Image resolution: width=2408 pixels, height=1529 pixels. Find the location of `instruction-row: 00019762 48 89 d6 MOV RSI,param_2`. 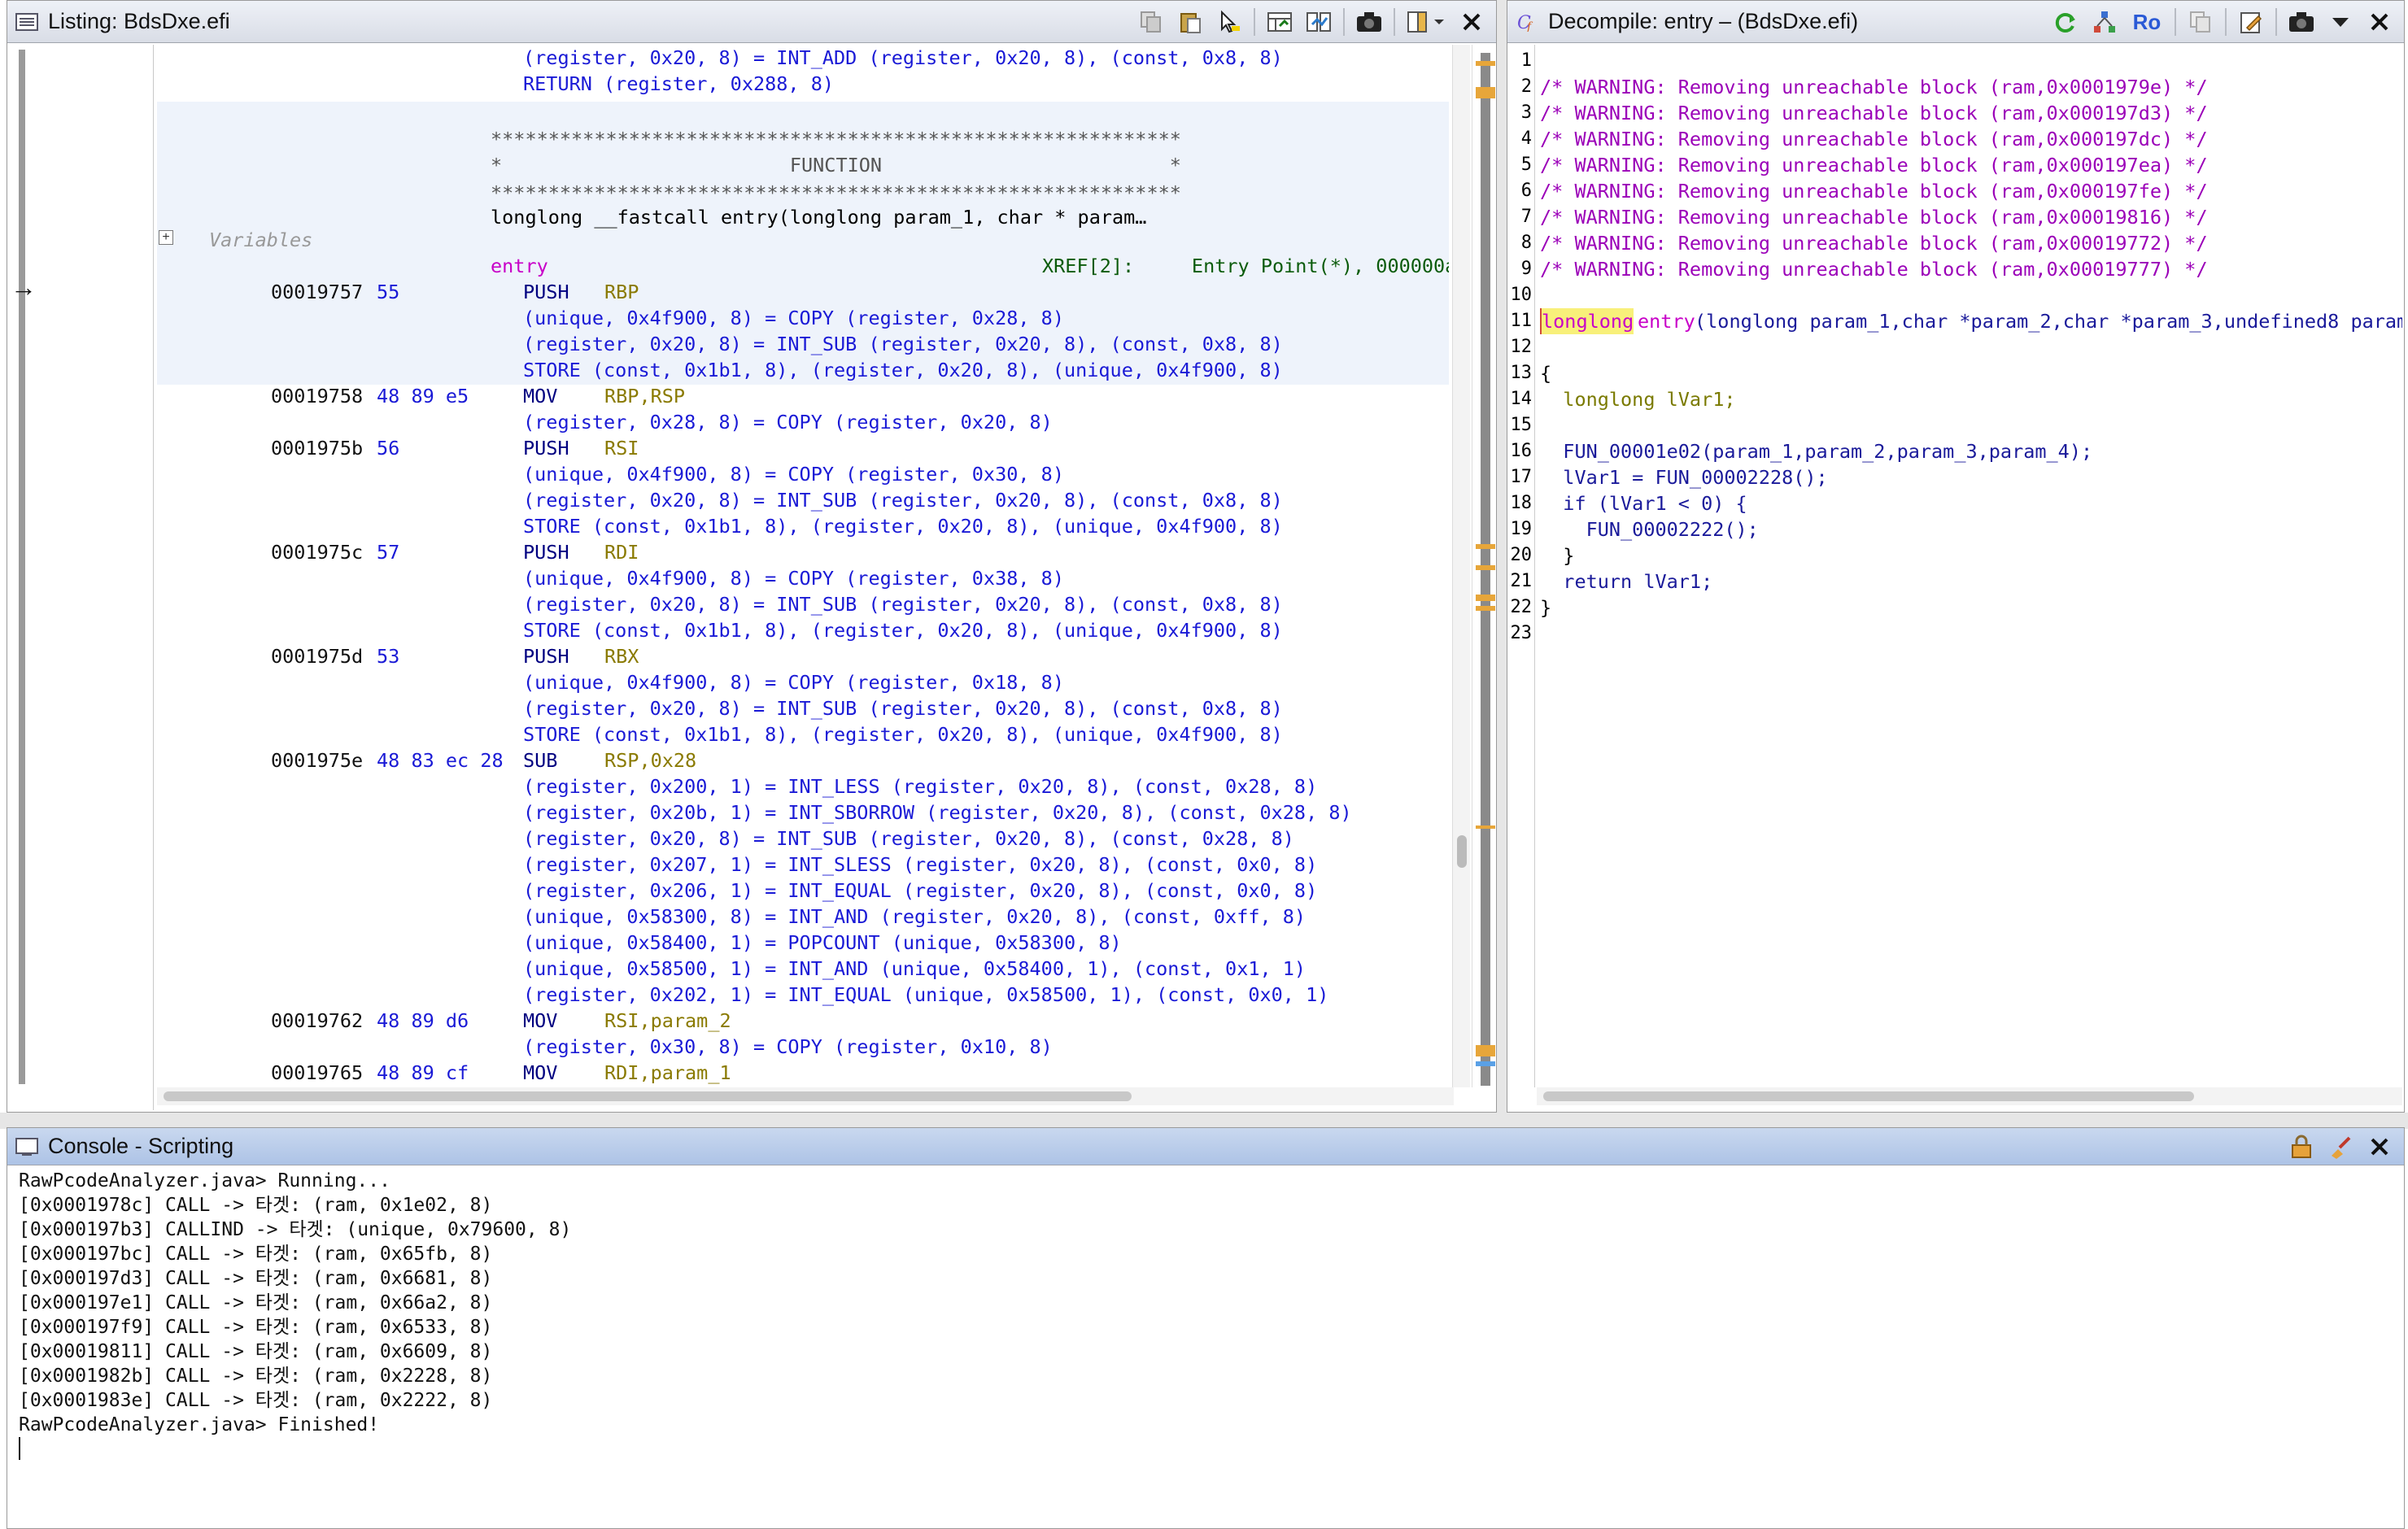

instruction-row: 00019762 48 89 d6 MOV RSI,param_2 is located at coordinates (800, 1021).